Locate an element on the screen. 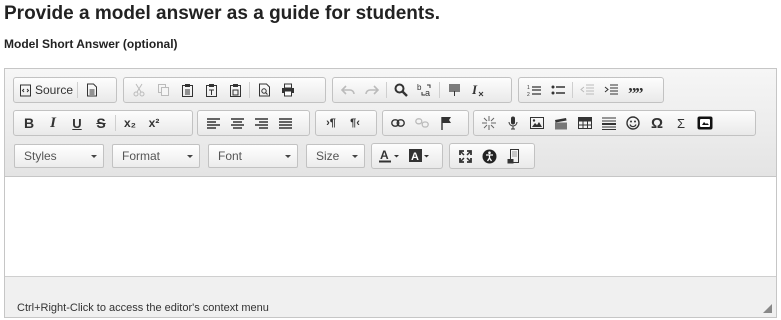  paste-text-button is located at coordinates (211, 90).